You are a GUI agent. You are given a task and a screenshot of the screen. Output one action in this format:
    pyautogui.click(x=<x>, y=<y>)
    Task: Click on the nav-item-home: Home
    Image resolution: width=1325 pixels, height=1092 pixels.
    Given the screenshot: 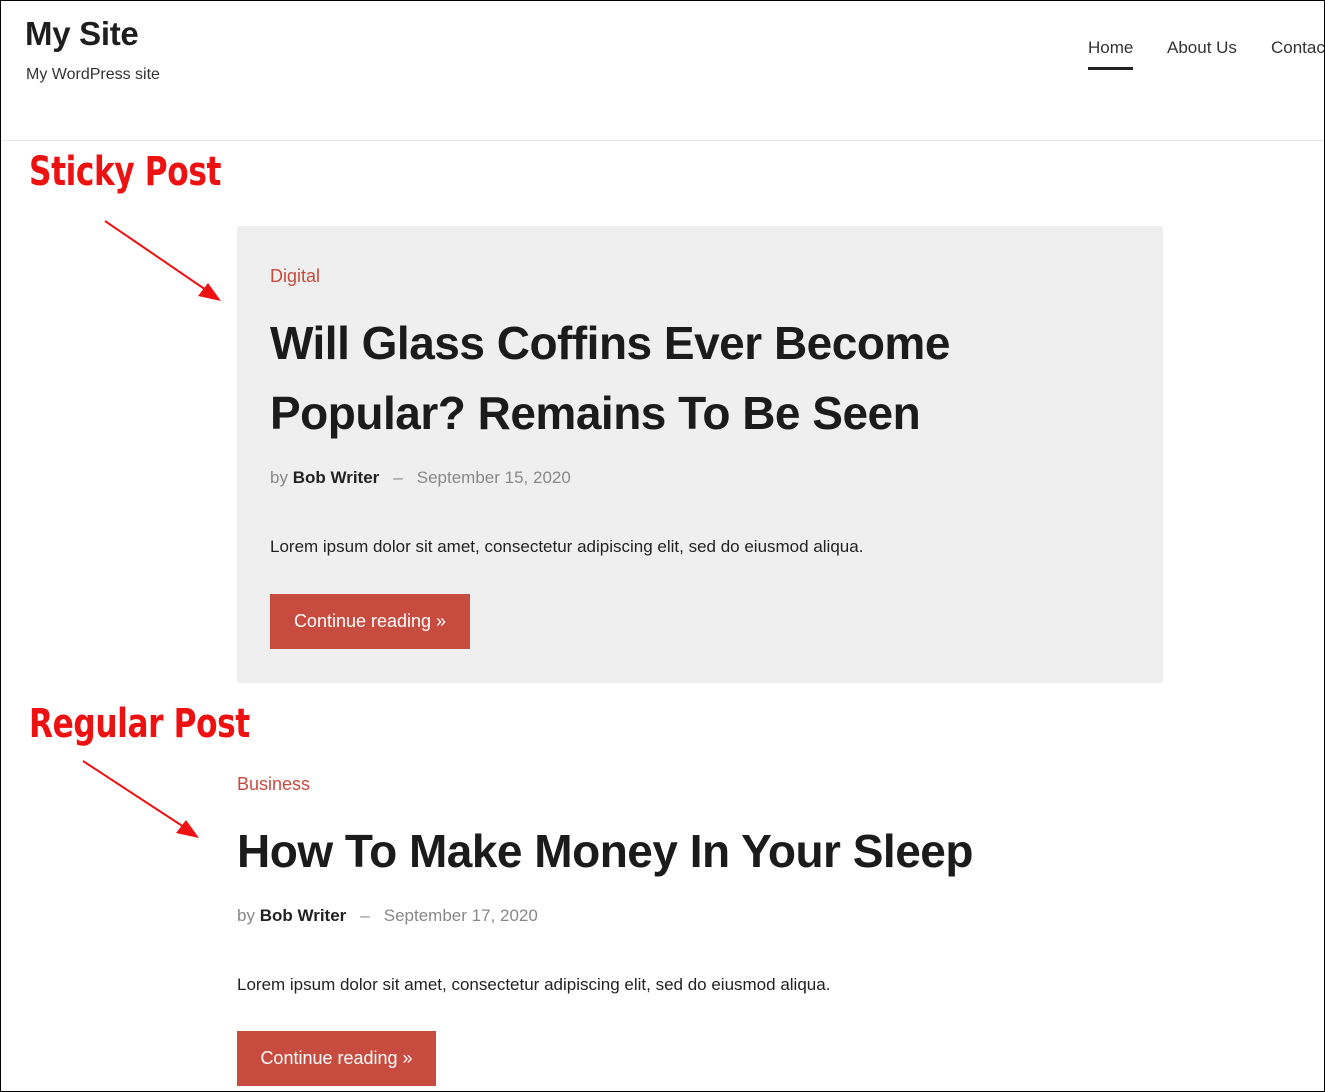 What is the action you would take?
    pyautogui.click(x=1111, y=54)
    